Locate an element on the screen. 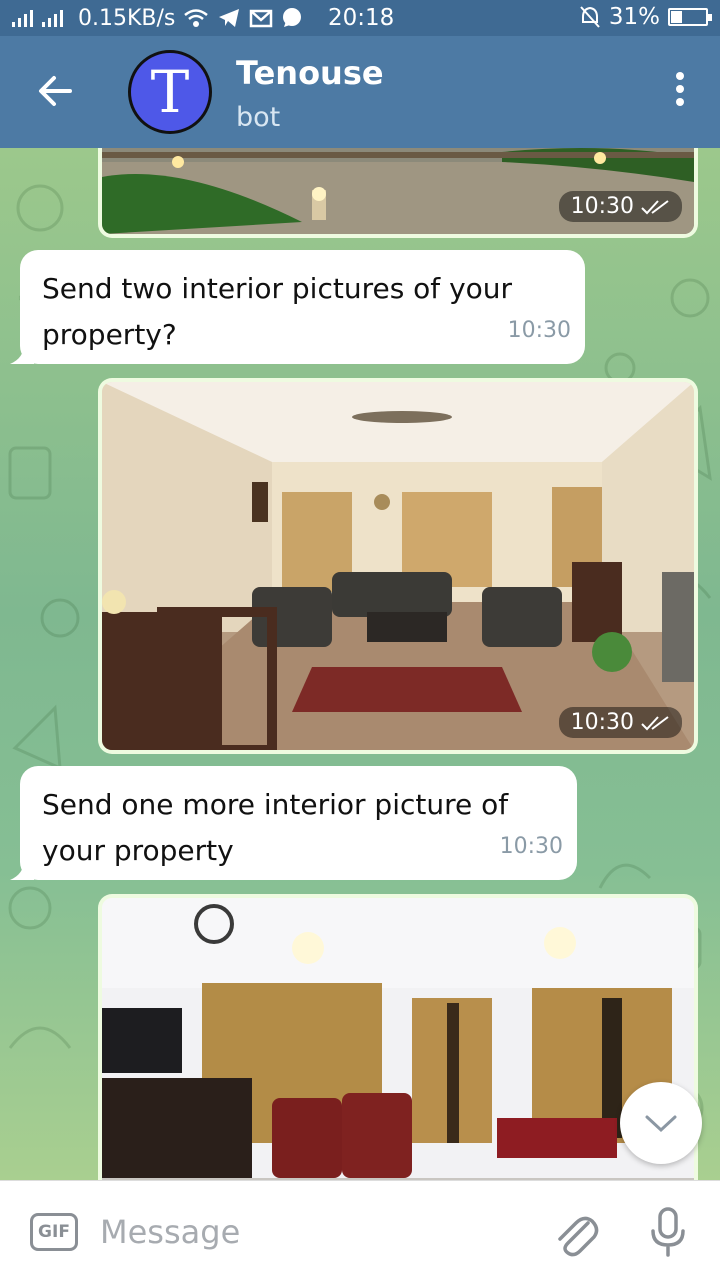 The height and width of the screenshot is (1280, 720). scroll-down-button is located at coordinates (661, 1123).